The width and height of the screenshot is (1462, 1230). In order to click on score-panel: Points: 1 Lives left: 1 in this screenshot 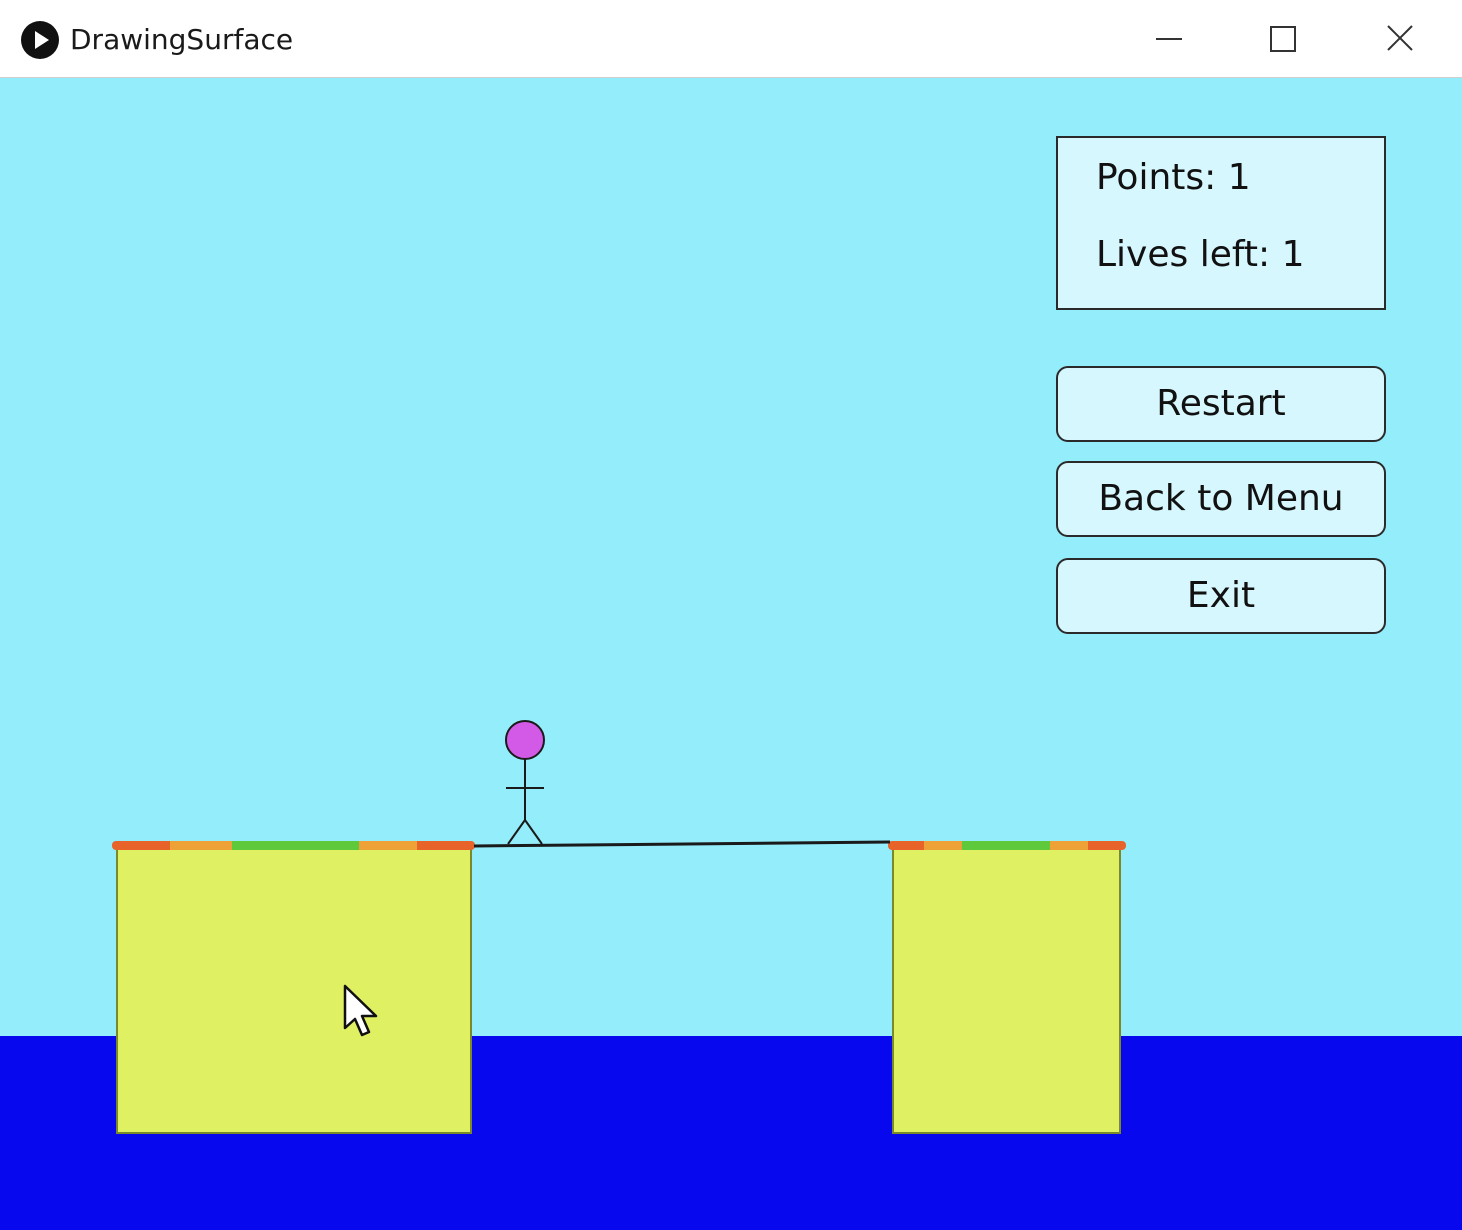, I will do `click(1221, 223)`.